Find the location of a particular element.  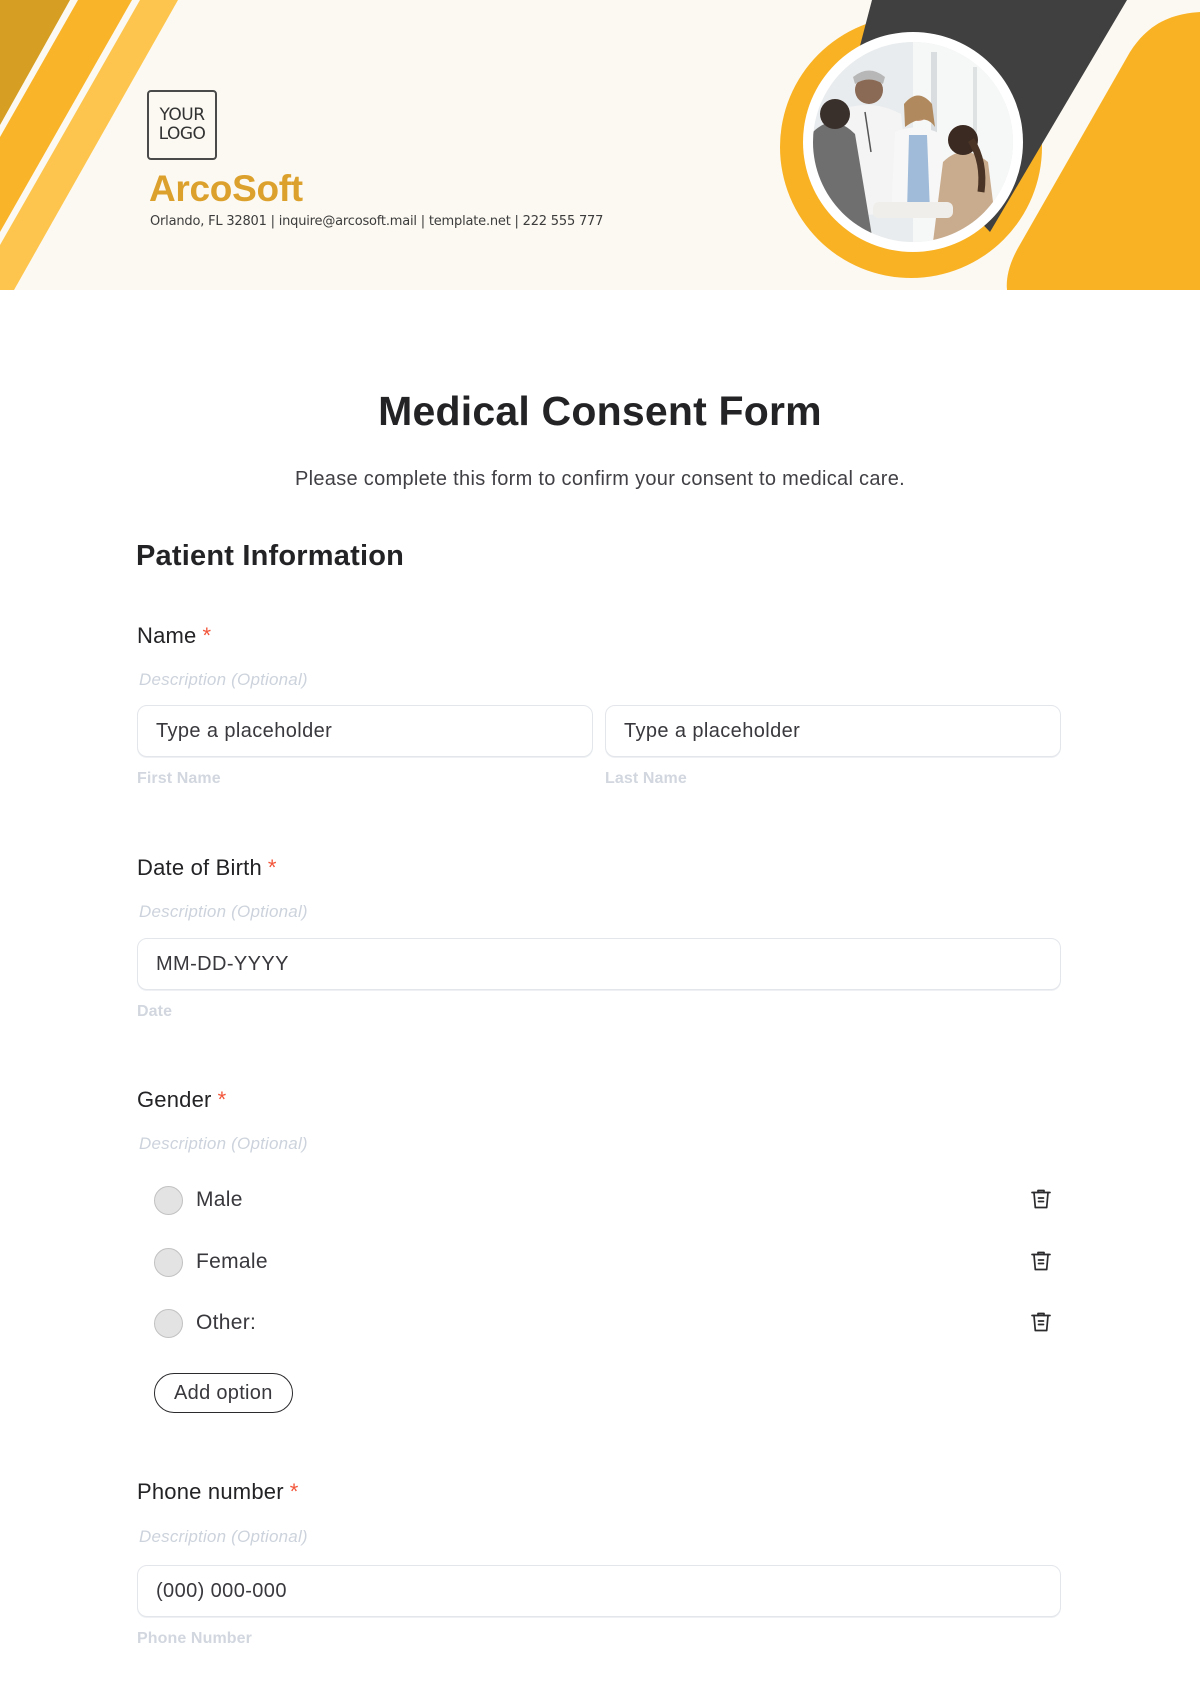

phone-description: Description (Optional) is located at coordinates (223, 1537).